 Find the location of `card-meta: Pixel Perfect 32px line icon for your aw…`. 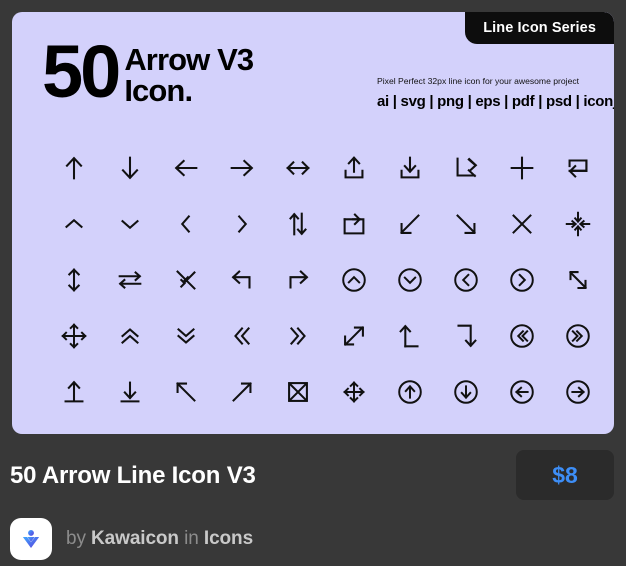

card-meta: Pixel Perfect 32px line icon for your aw… is located at coordinates (495, 93).